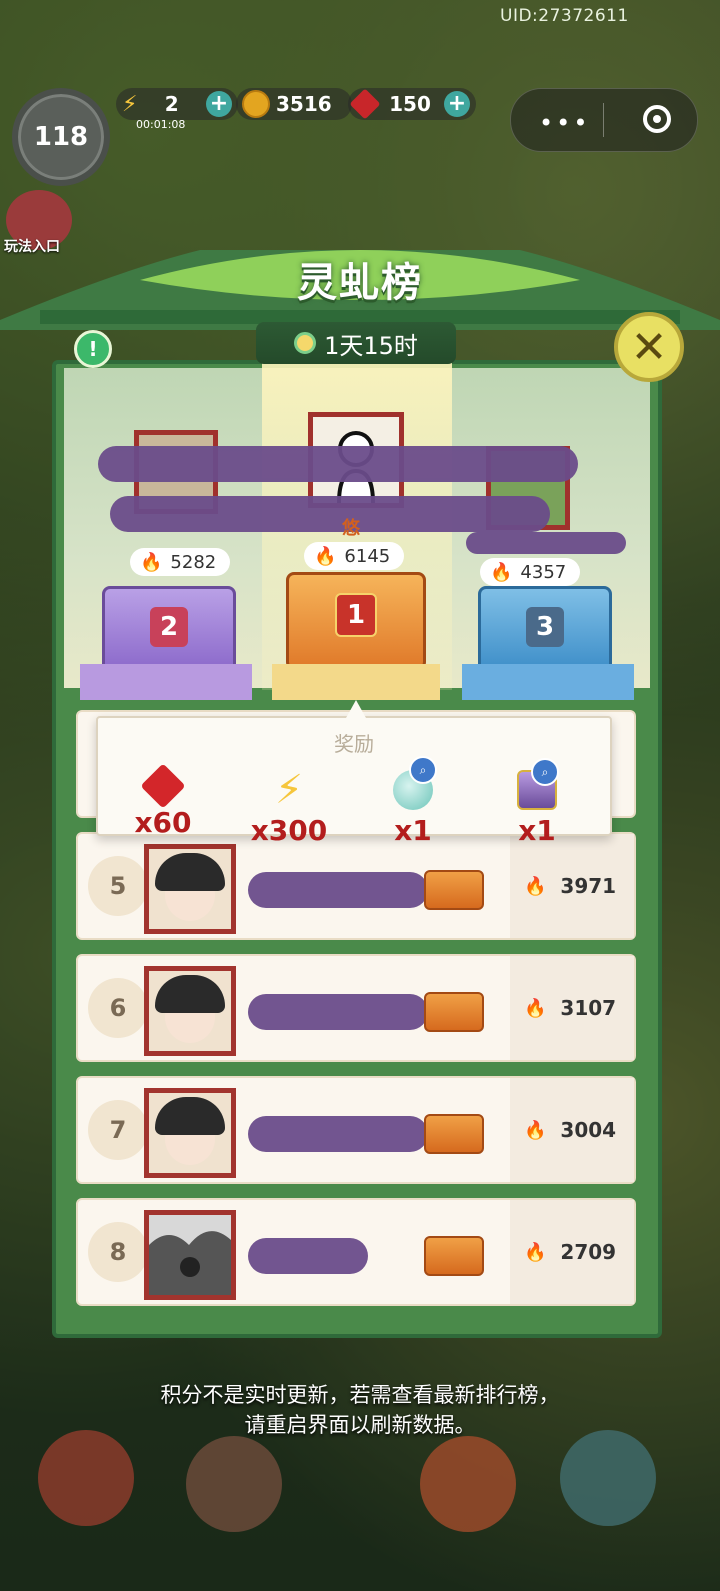 The image size is (720, 1591). I want to click on rank-2-chest: 2, so click(169, 629).